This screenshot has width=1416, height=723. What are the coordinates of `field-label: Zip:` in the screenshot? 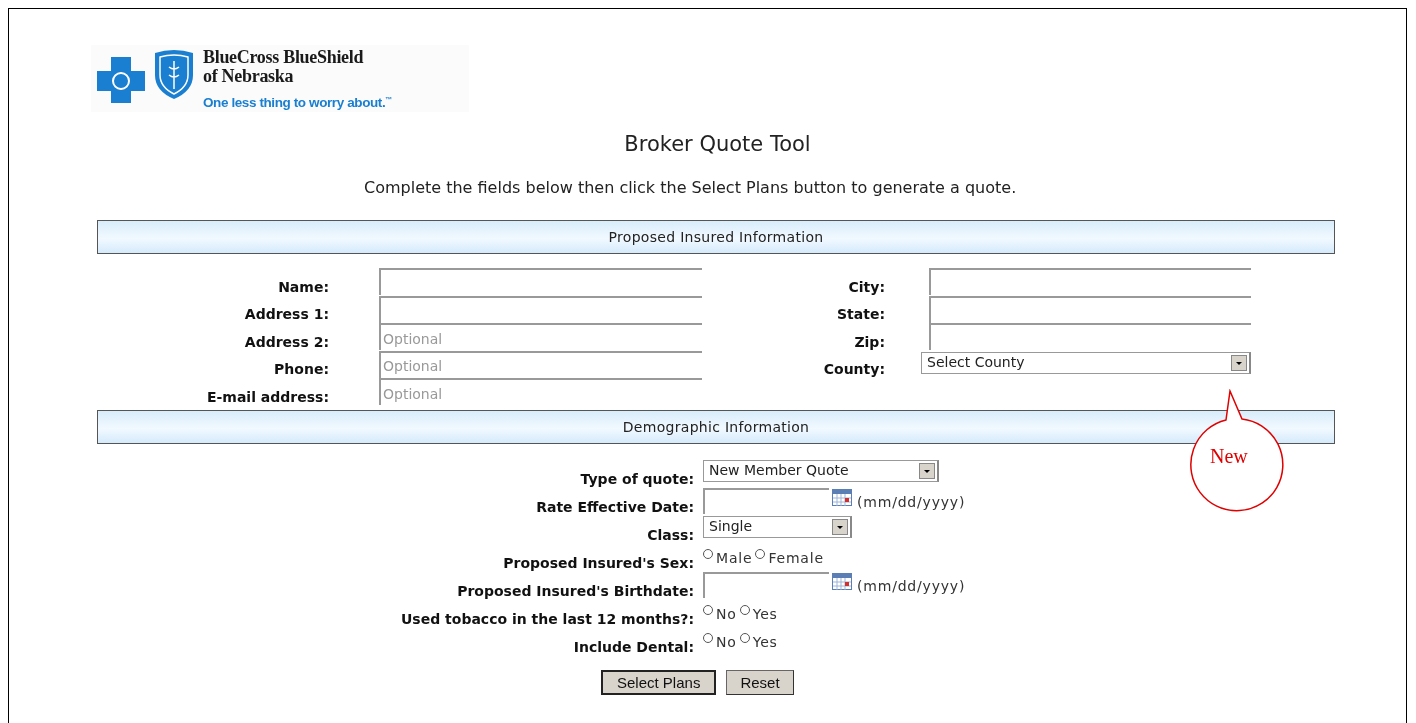 It's located at (869, 341).